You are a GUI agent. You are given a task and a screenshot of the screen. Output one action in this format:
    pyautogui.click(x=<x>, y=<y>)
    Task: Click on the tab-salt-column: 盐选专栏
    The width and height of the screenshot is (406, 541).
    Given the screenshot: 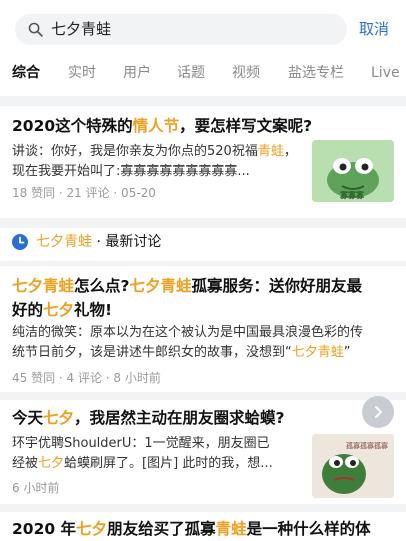 What is the action you would take?
    pyautogui.click(x=316, y=73)
    